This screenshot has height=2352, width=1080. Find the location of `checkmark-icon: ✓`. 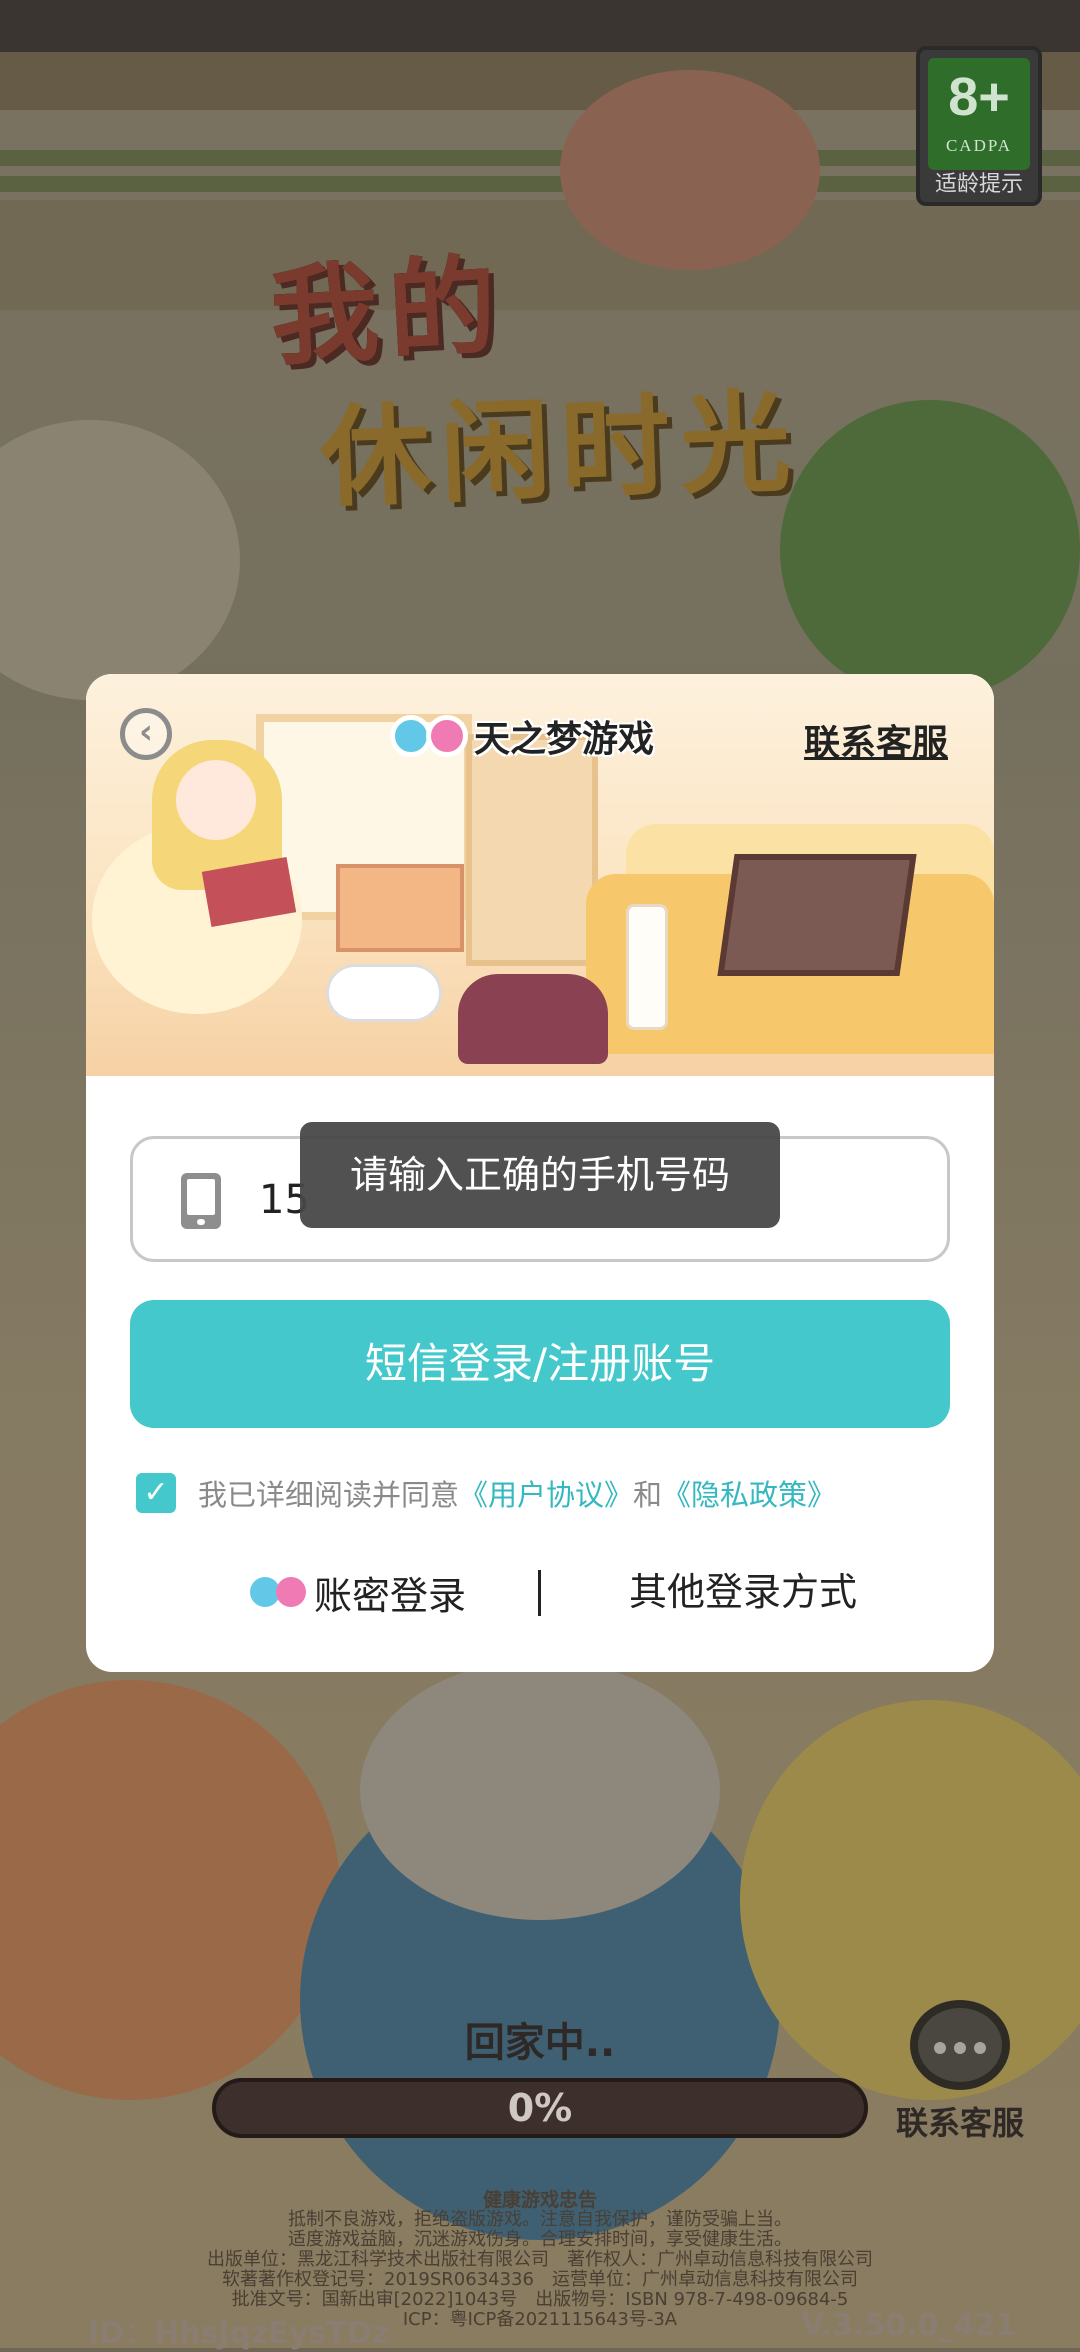

checkmark-icon: ✓ is located at coordinates (156, 1492).